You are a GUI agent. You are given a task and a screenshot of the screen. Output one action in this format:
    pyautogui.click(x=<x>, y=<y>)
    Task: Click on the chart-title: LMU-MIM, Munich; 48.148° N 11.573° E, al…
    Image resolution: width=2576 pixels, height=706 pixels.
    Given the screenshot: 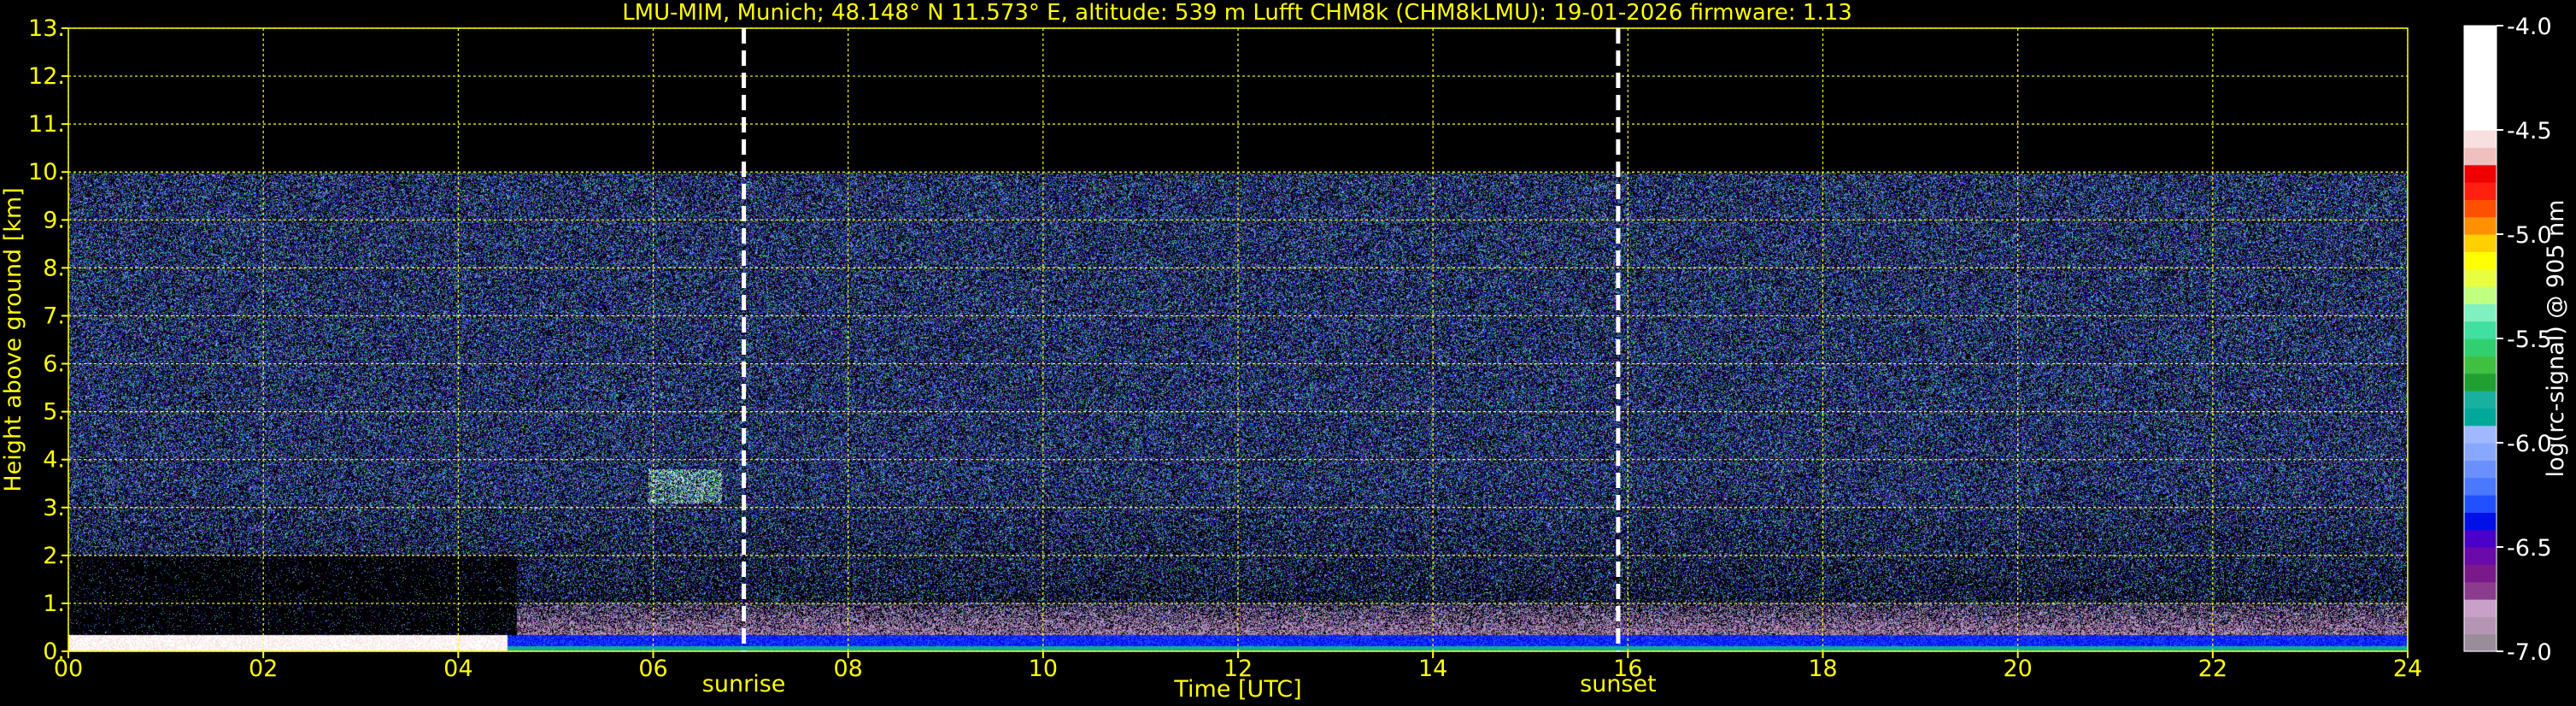 What is the action you would take?
    pyautogui.click(x=1237, y=13)
    